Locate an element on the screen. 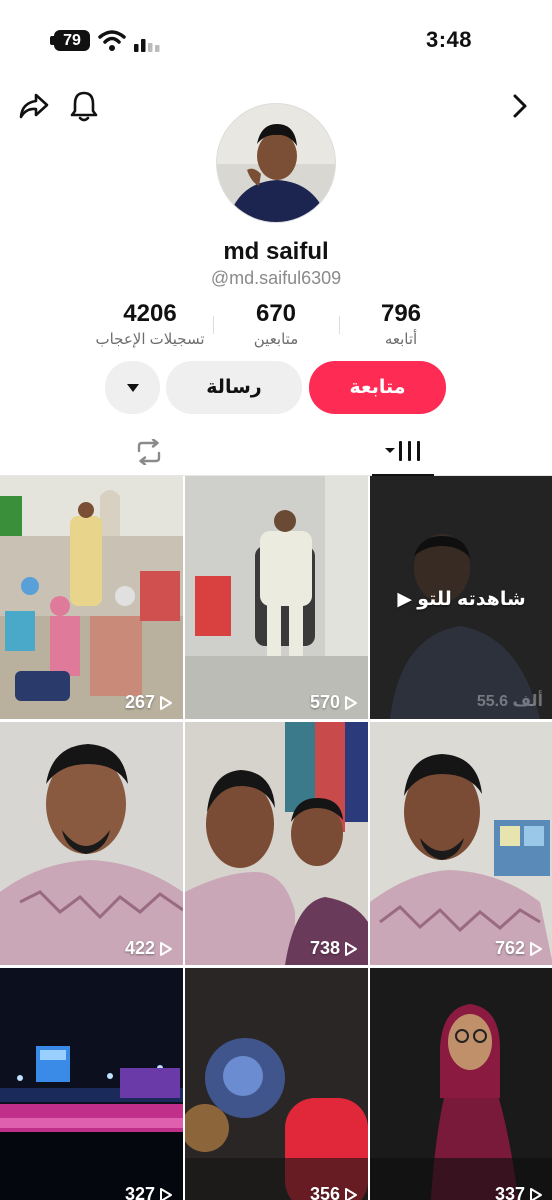 This screenshot has height=1200, width=552. stat-following-label: أتابعه is located at coordinates (401, 339).